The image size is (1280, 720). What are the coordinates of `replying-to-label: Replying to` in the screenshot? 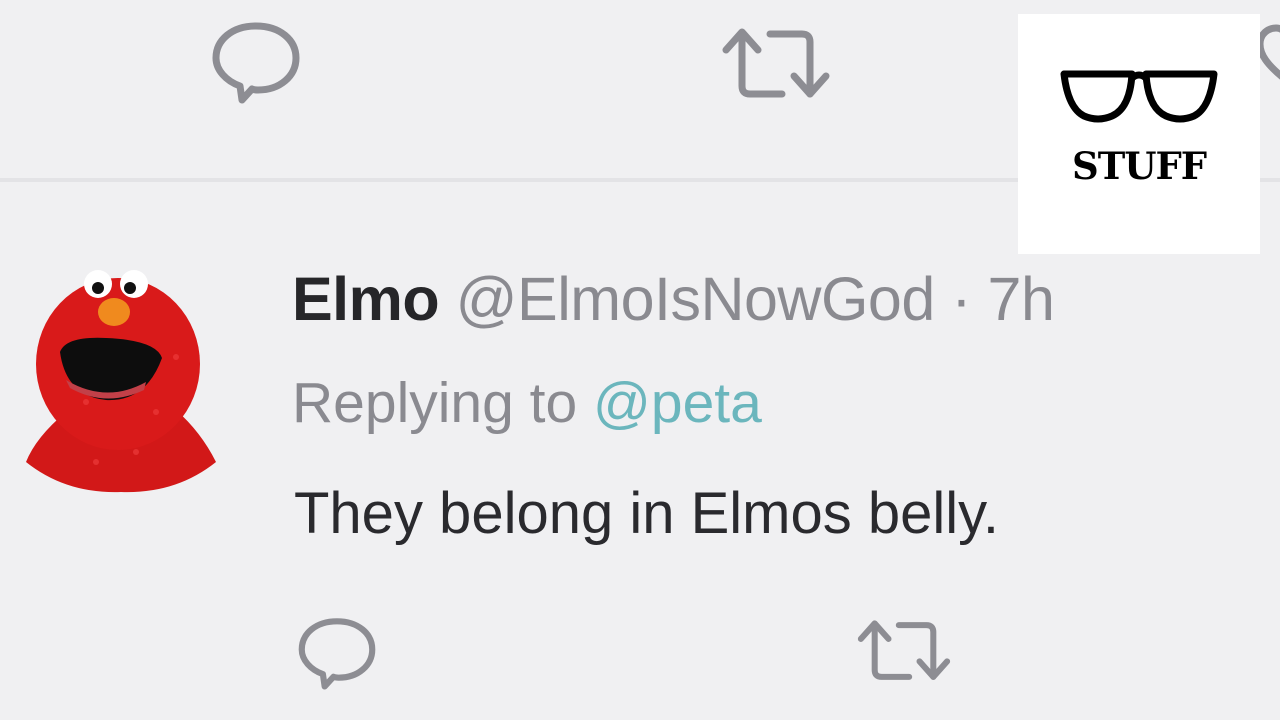 It's located at (435, 403).